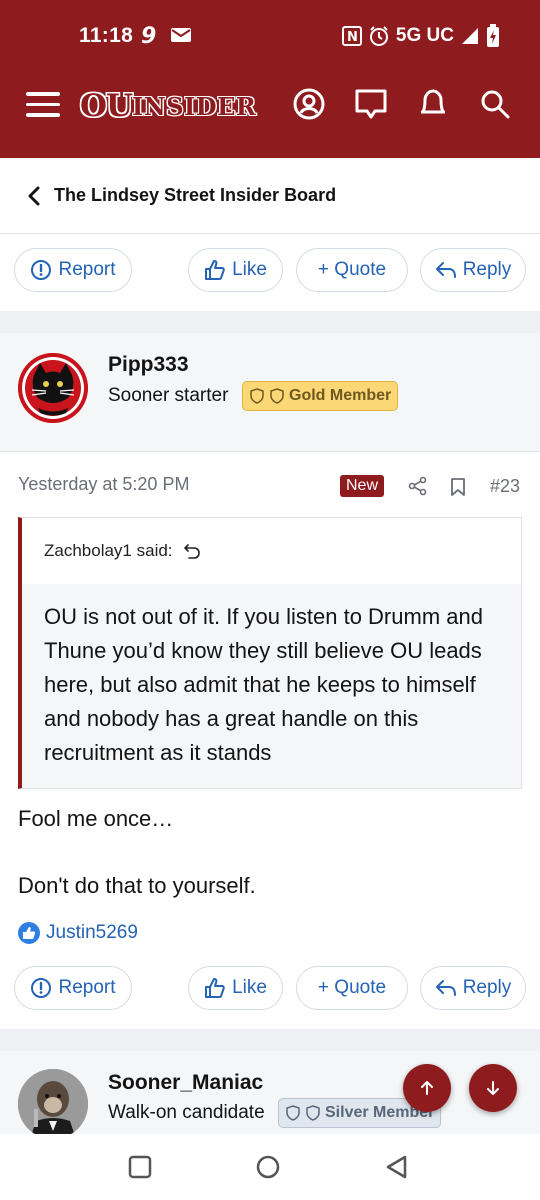 This screenshot has width=540, height=1200. I want to click on share-icon, so click(418, 486).